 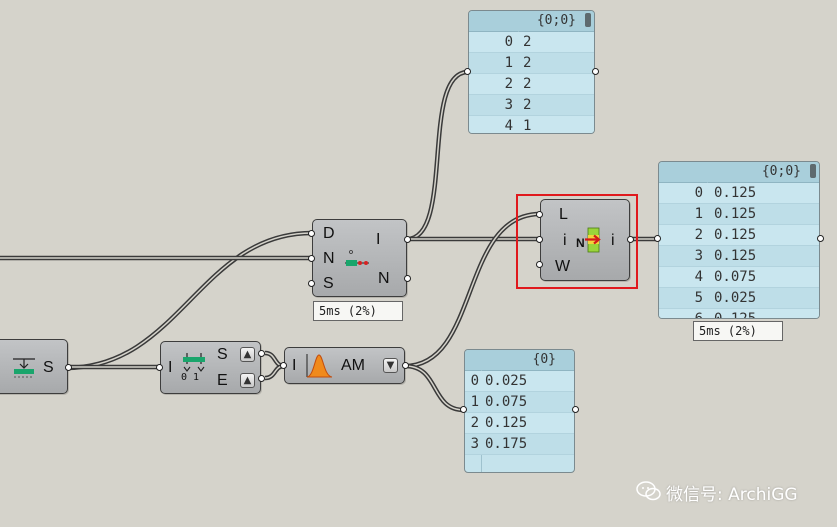 I want to click on panel-row: 6 0.125, so click(x=739, y=314).